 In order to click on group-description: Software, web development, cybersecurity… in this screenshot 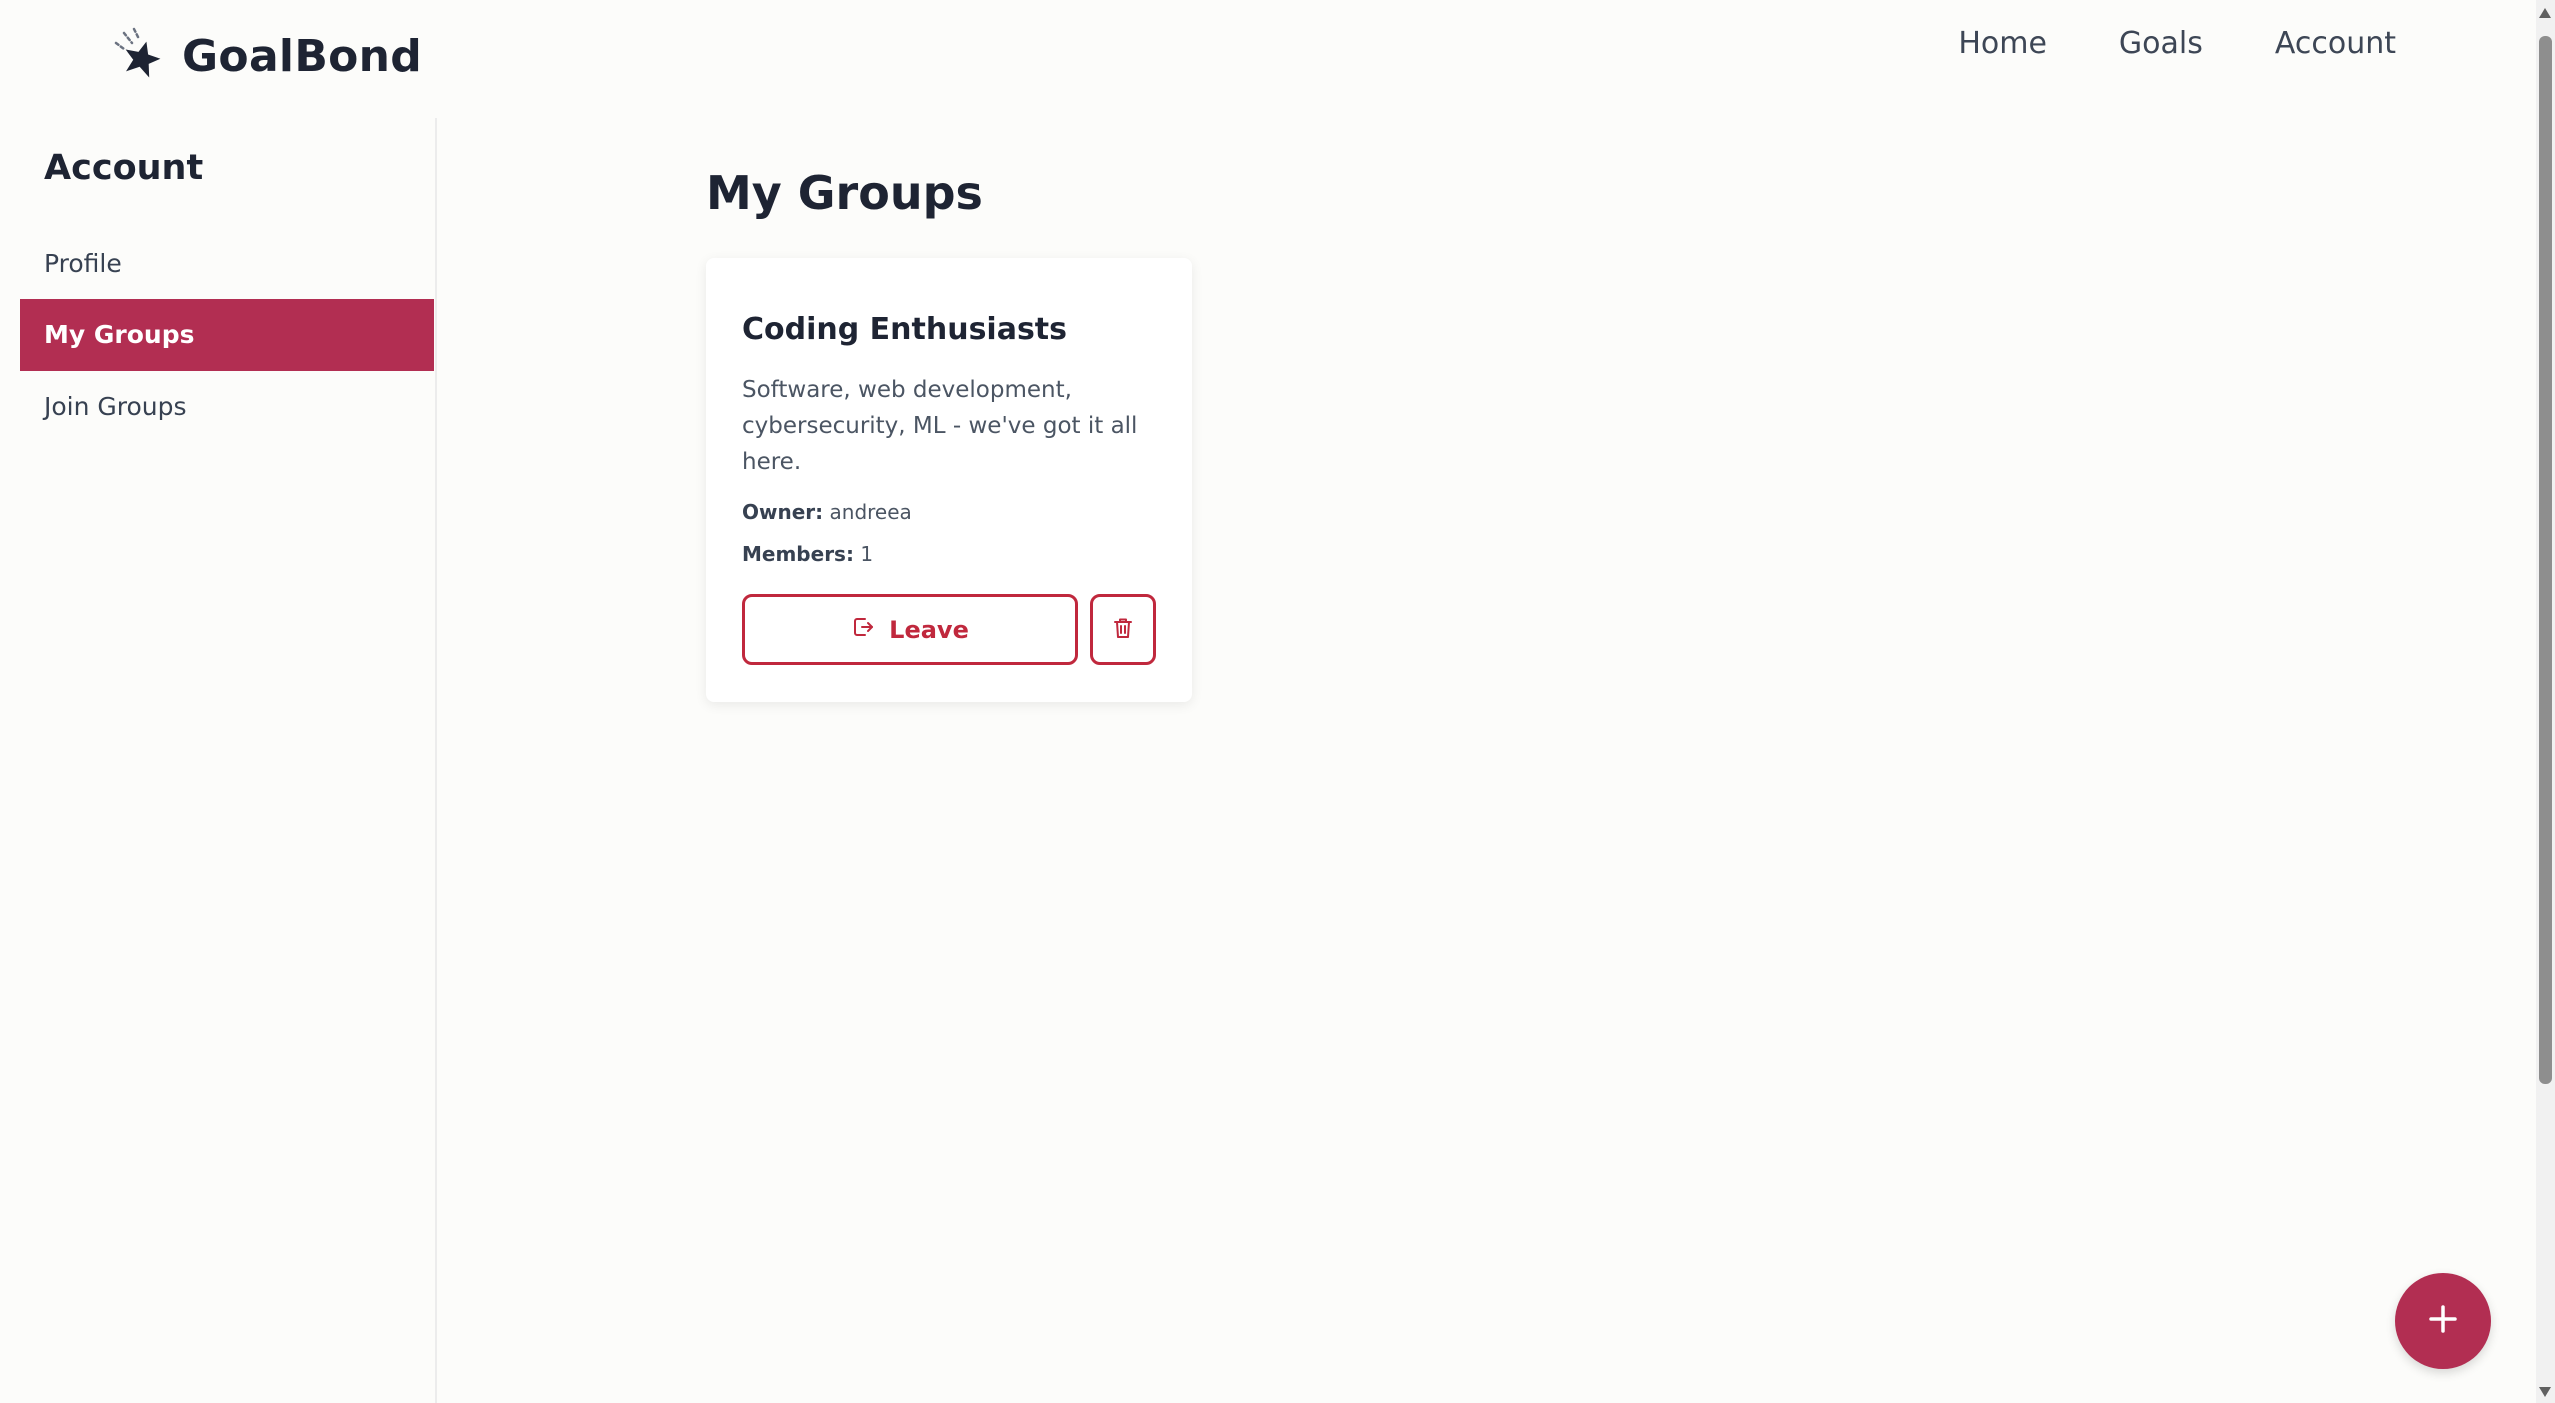, I will do `click(940, 426)`.